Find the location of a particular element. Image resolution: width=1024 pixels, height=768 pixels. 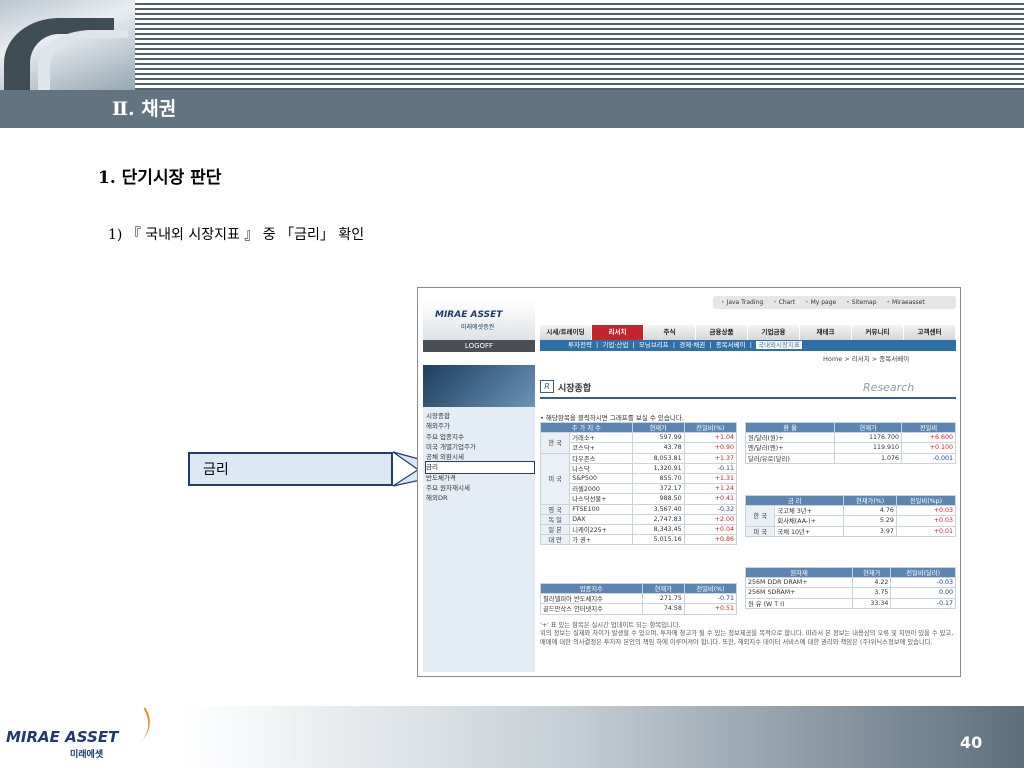

sidebar-item-commodities: 주요 원자재시세 is located at coordinates (480, 488).